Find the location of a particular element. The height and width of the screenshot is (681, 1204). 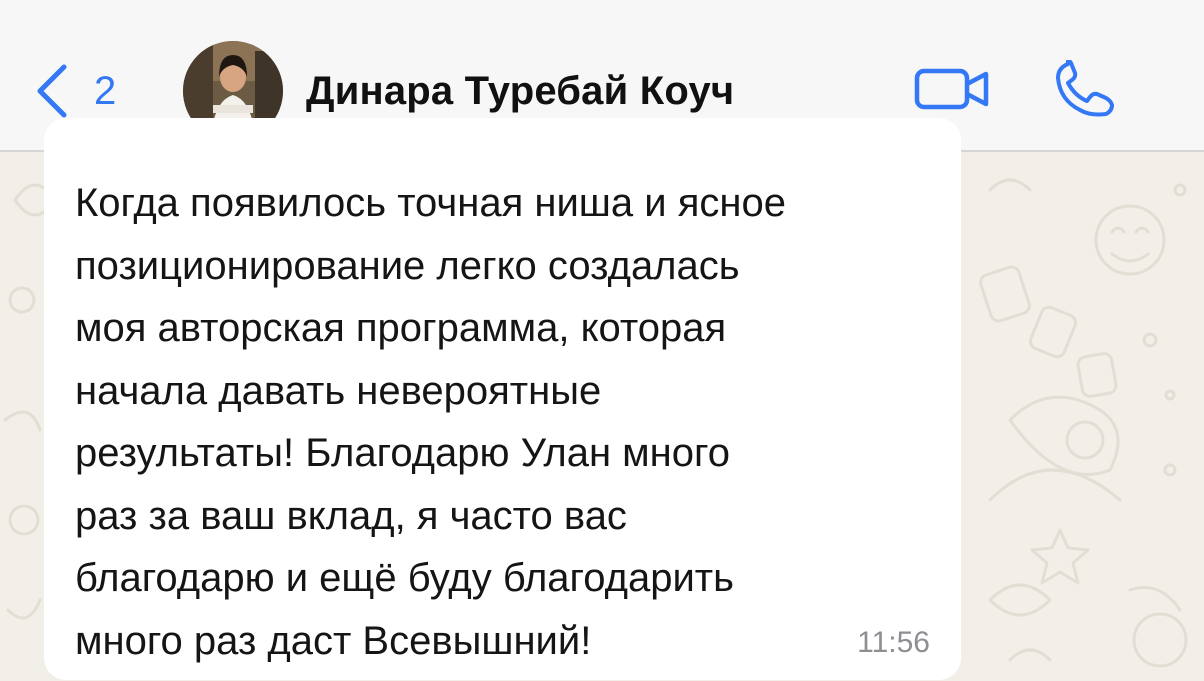

message-timestamp: 11:56 is located at coordinates (893, 642).